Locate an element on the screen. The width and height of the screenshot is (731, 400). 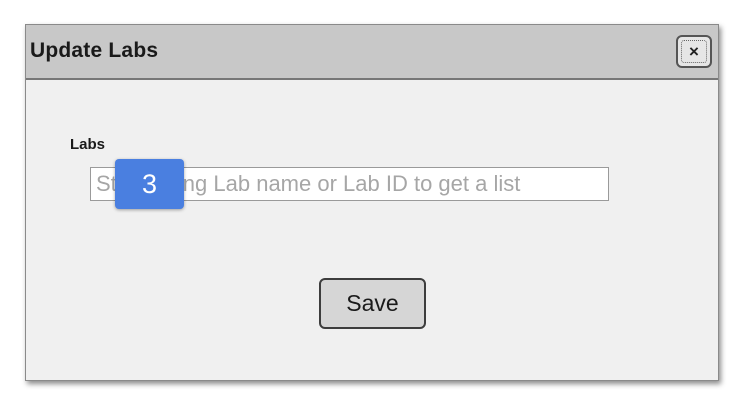
step-marker-badge: 3 is located at coordinates (149, 184).